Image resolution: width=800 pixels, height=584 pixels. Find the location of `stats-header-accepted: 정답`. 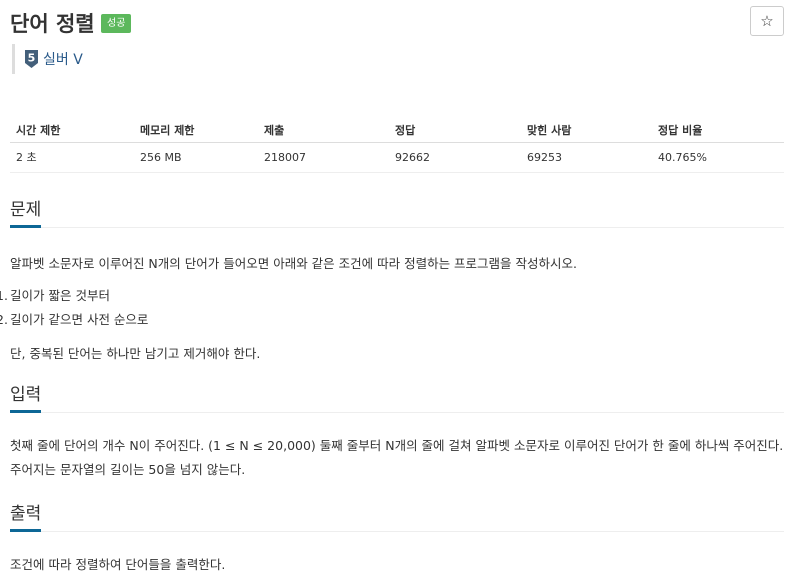

stats-header-accepted: 정답 is located at coordinates (455, 130).